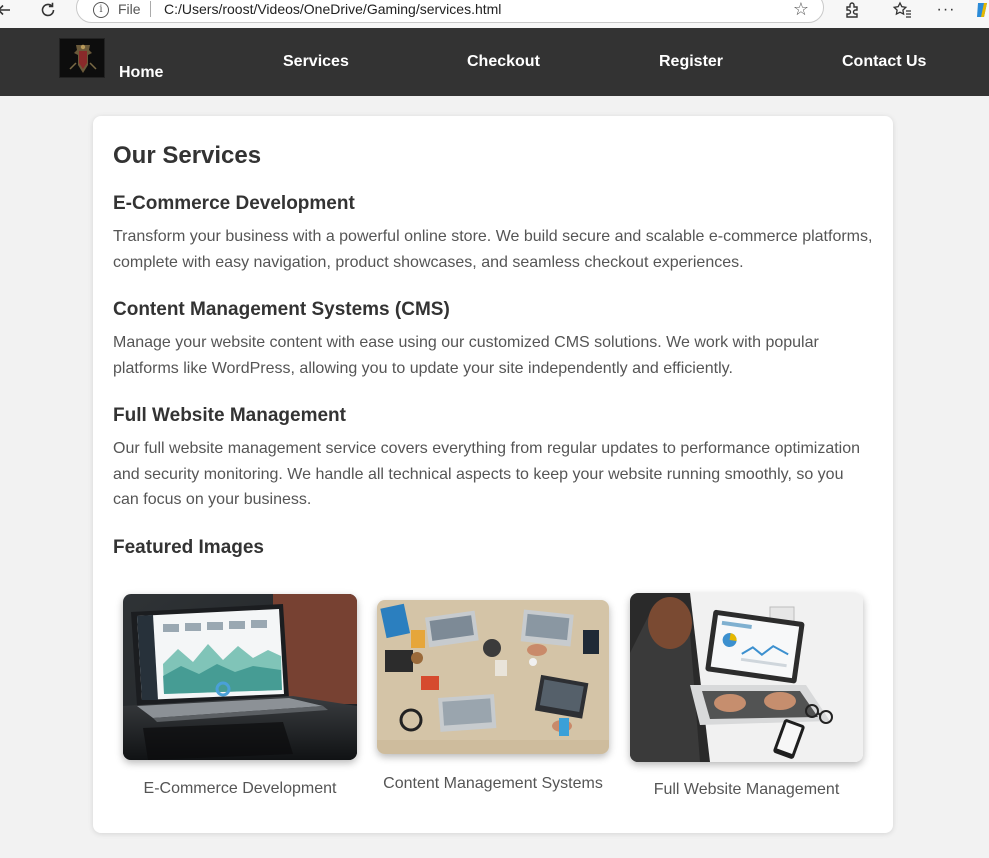  I want to click on refresh-icon, so click(48, 10).